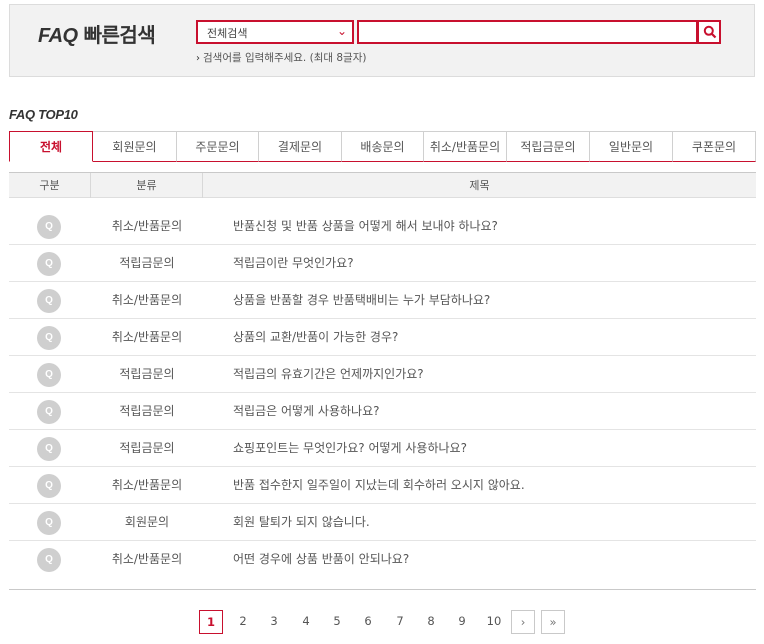 This screenshot has height=644, width=764. I want to click on header-subject: 제목, so click(479, 185).